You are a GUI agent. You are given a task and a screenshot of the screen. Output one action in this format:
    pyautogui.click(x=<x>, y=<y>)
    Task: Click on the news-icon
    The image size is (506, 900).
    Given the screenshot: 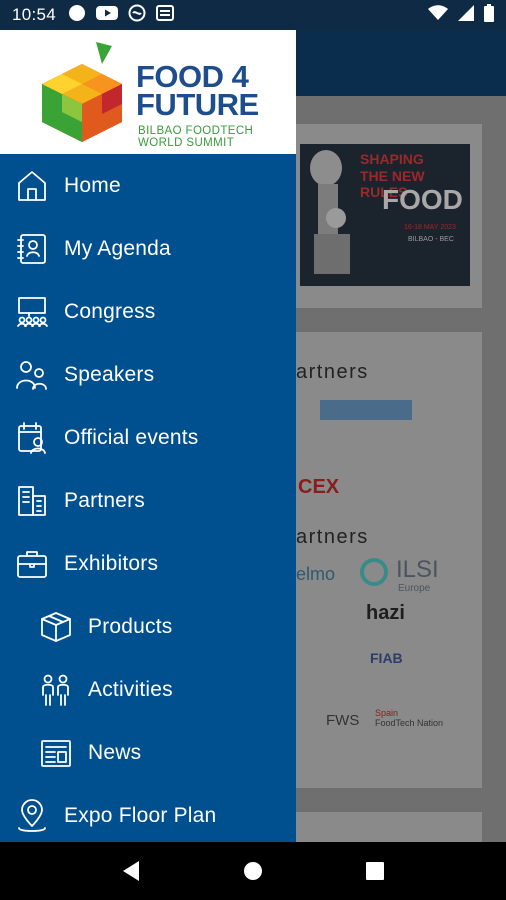 What is the action you would take?
    pyautogui.click(x=165, y=15)
    